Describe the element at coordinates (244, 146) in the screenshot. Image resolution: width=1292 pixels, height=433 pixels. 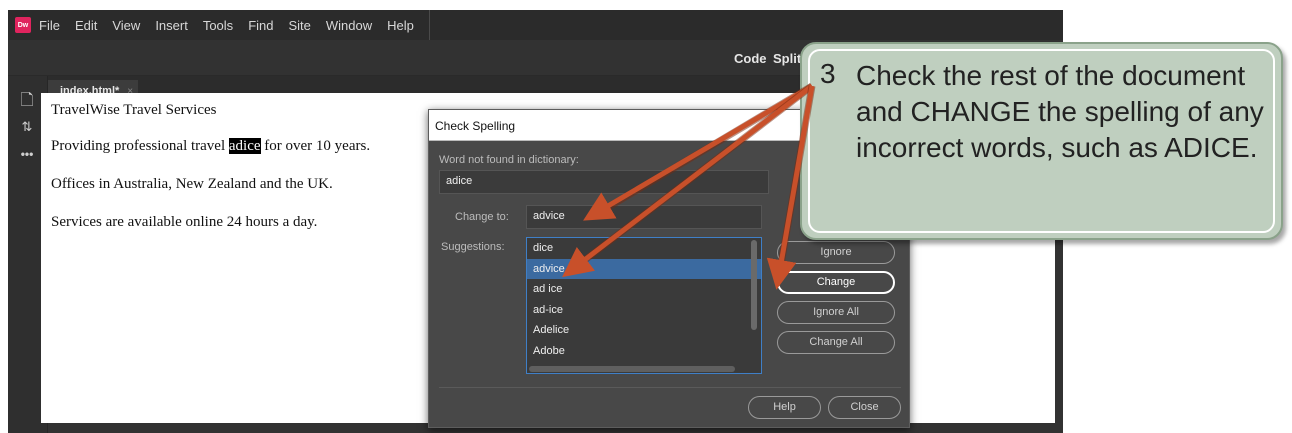
I see `misspelled-word: adice` at that location.